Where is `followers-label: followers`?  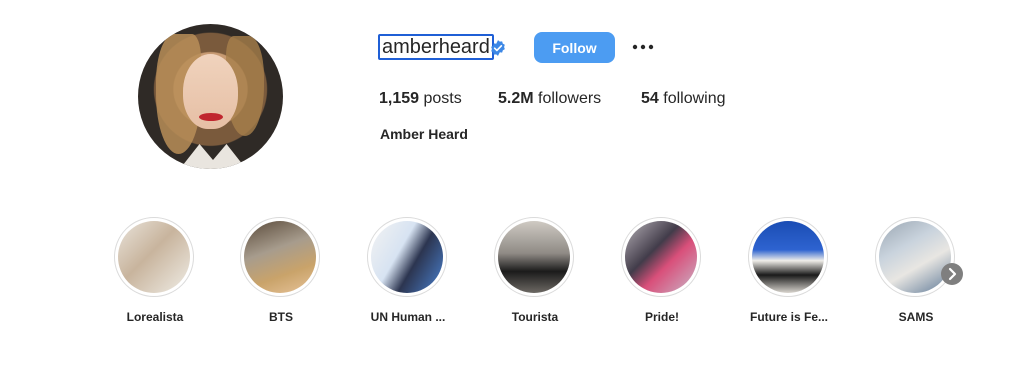 followers-label: followers is located at coordinates (570, 98).